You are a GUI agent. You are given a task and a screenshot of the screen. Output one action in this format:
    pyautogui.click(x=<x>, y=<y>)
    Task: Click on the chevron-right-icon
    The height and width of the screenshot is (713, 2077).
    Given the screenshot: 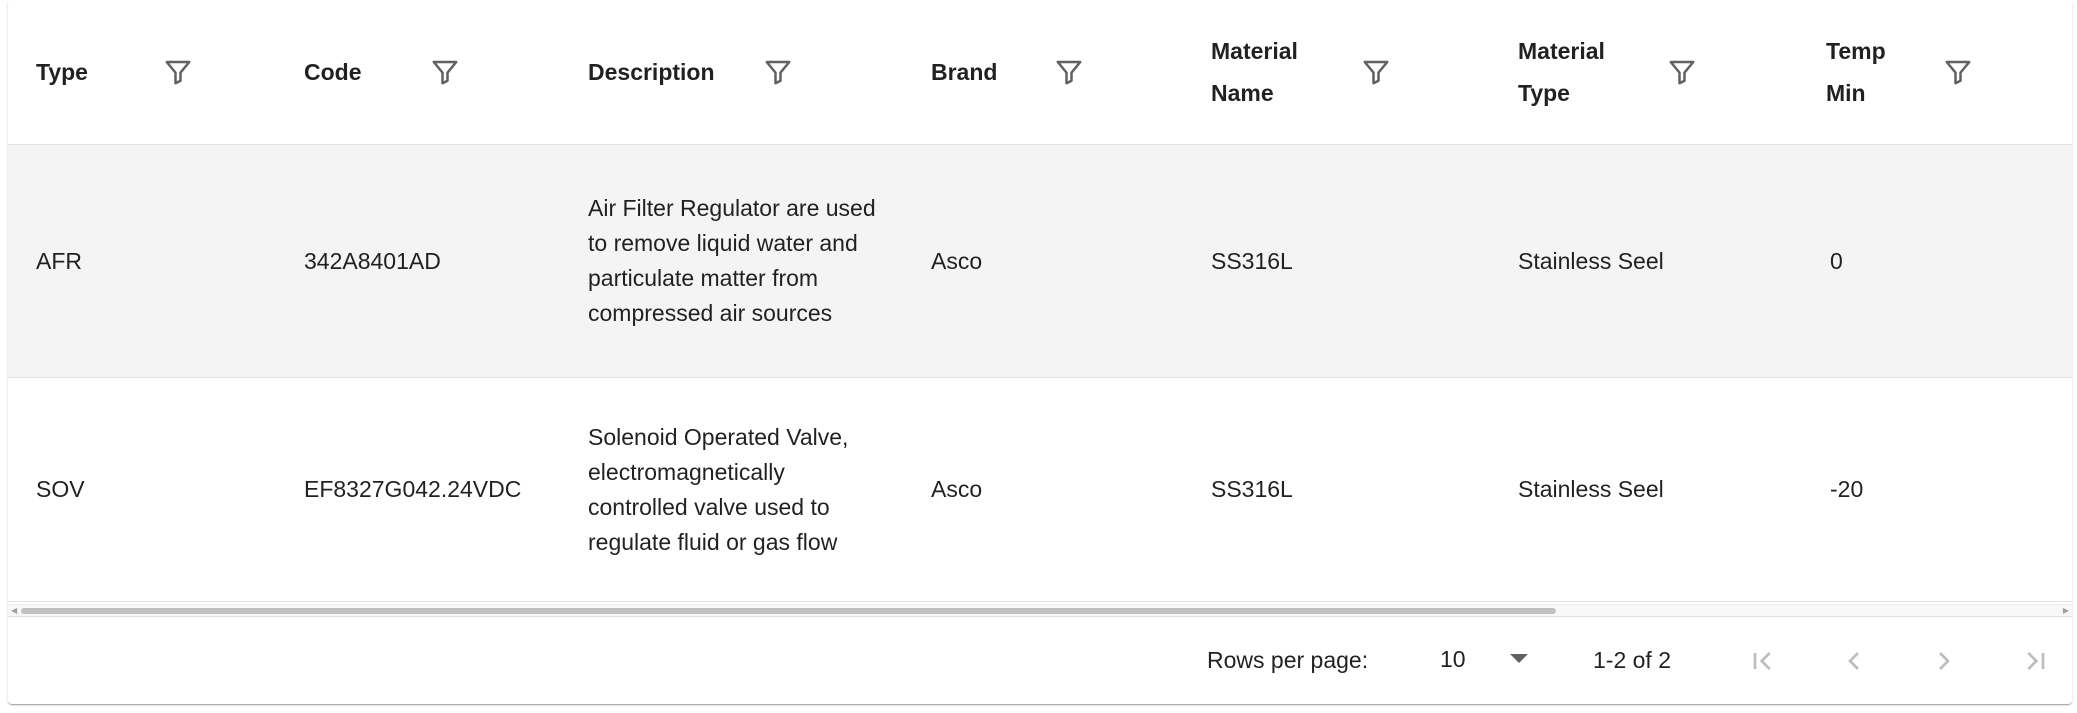 What is the action you would take?
    pyautogui.click(x=1944, y=661)
    